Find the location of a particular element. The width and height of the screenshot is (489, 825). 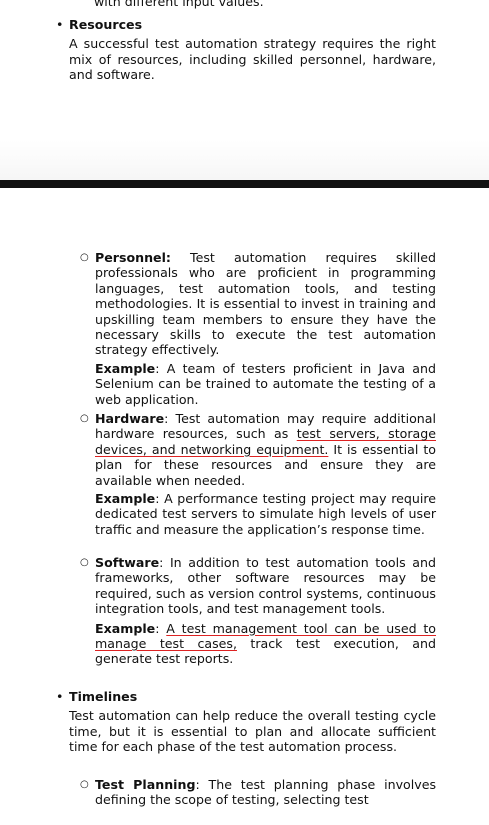

software-label: Software is located at coordinates (127, 562).